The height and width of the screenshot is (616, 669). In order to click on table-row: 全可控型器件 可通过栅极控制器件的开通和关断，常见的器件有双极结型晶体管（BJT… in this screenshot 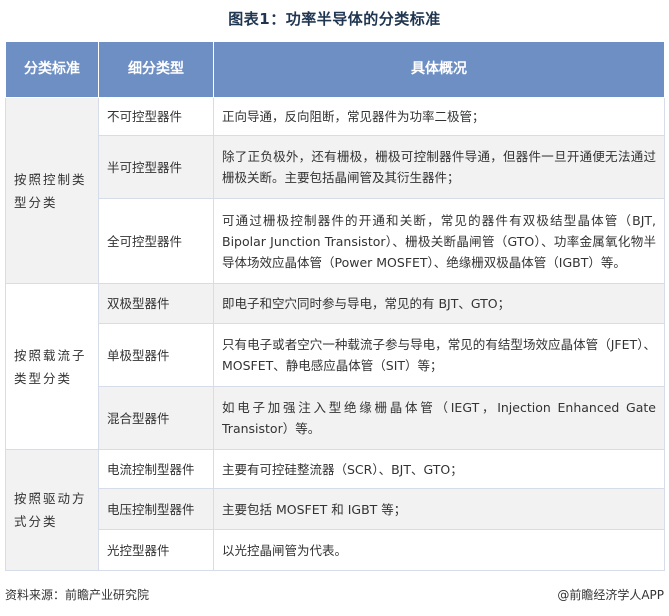, I will do `click(335, 241)`.